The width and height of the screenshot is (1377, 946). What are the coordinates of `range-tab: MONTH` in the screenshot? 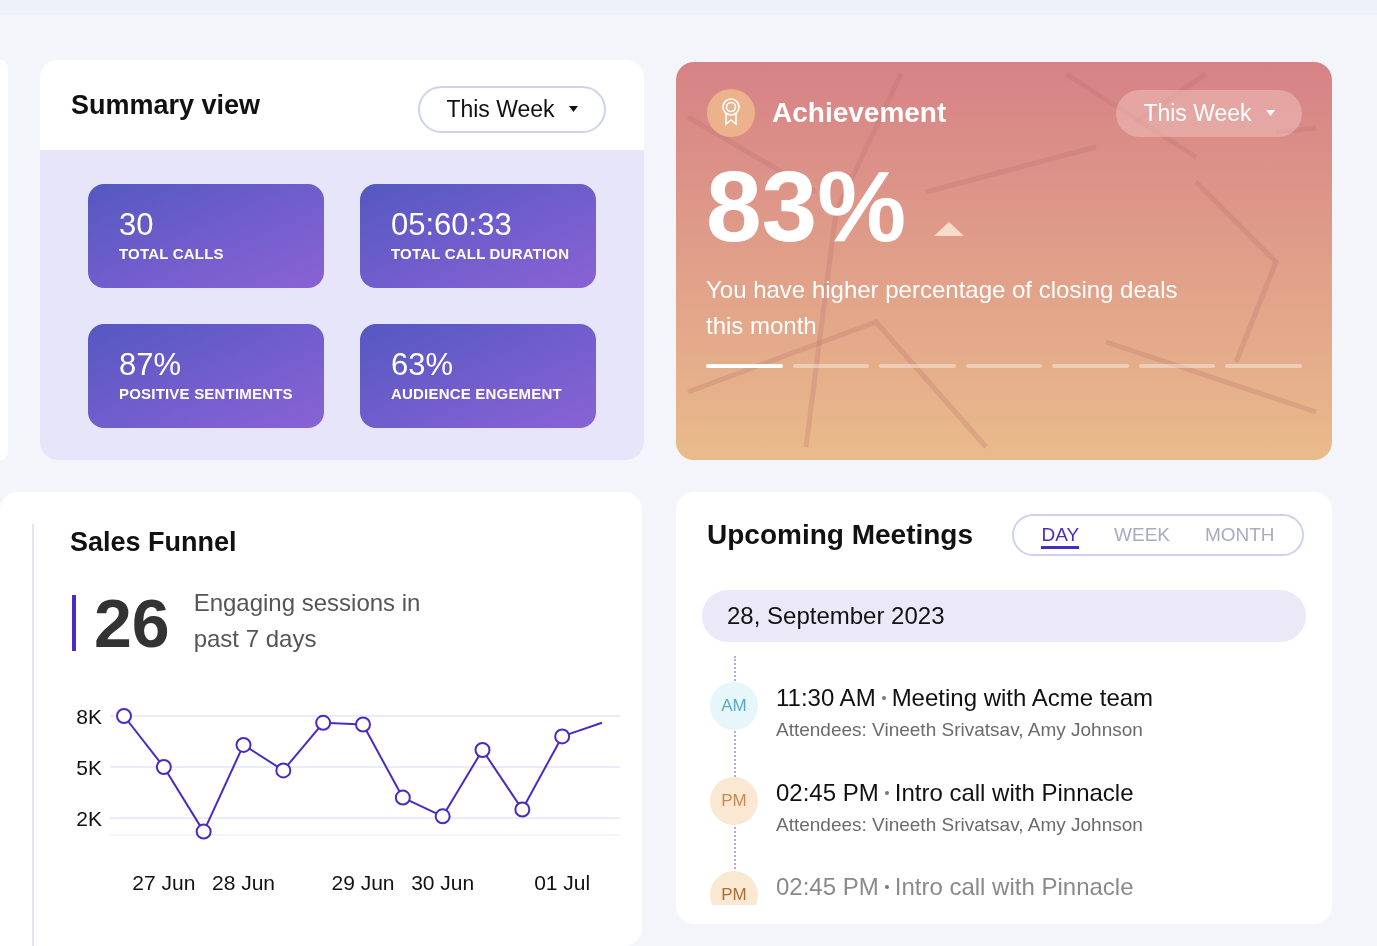 It's located at (1239, 535).